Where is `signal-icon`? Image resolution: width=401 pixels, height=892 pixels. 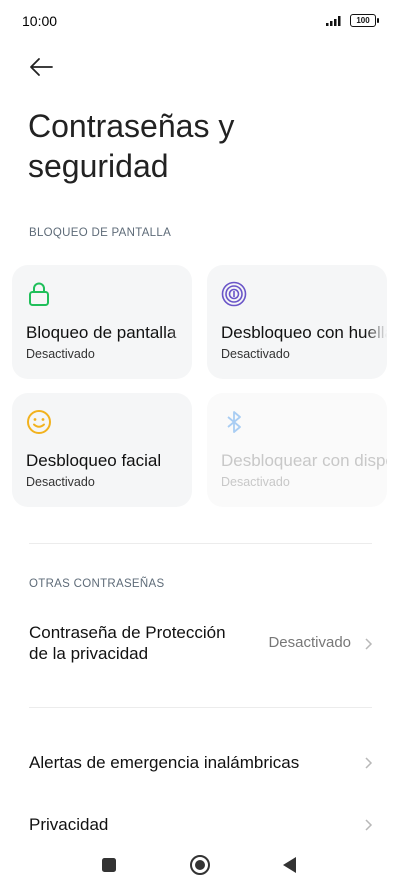 signal-icon is located at coordinates (333, 21).